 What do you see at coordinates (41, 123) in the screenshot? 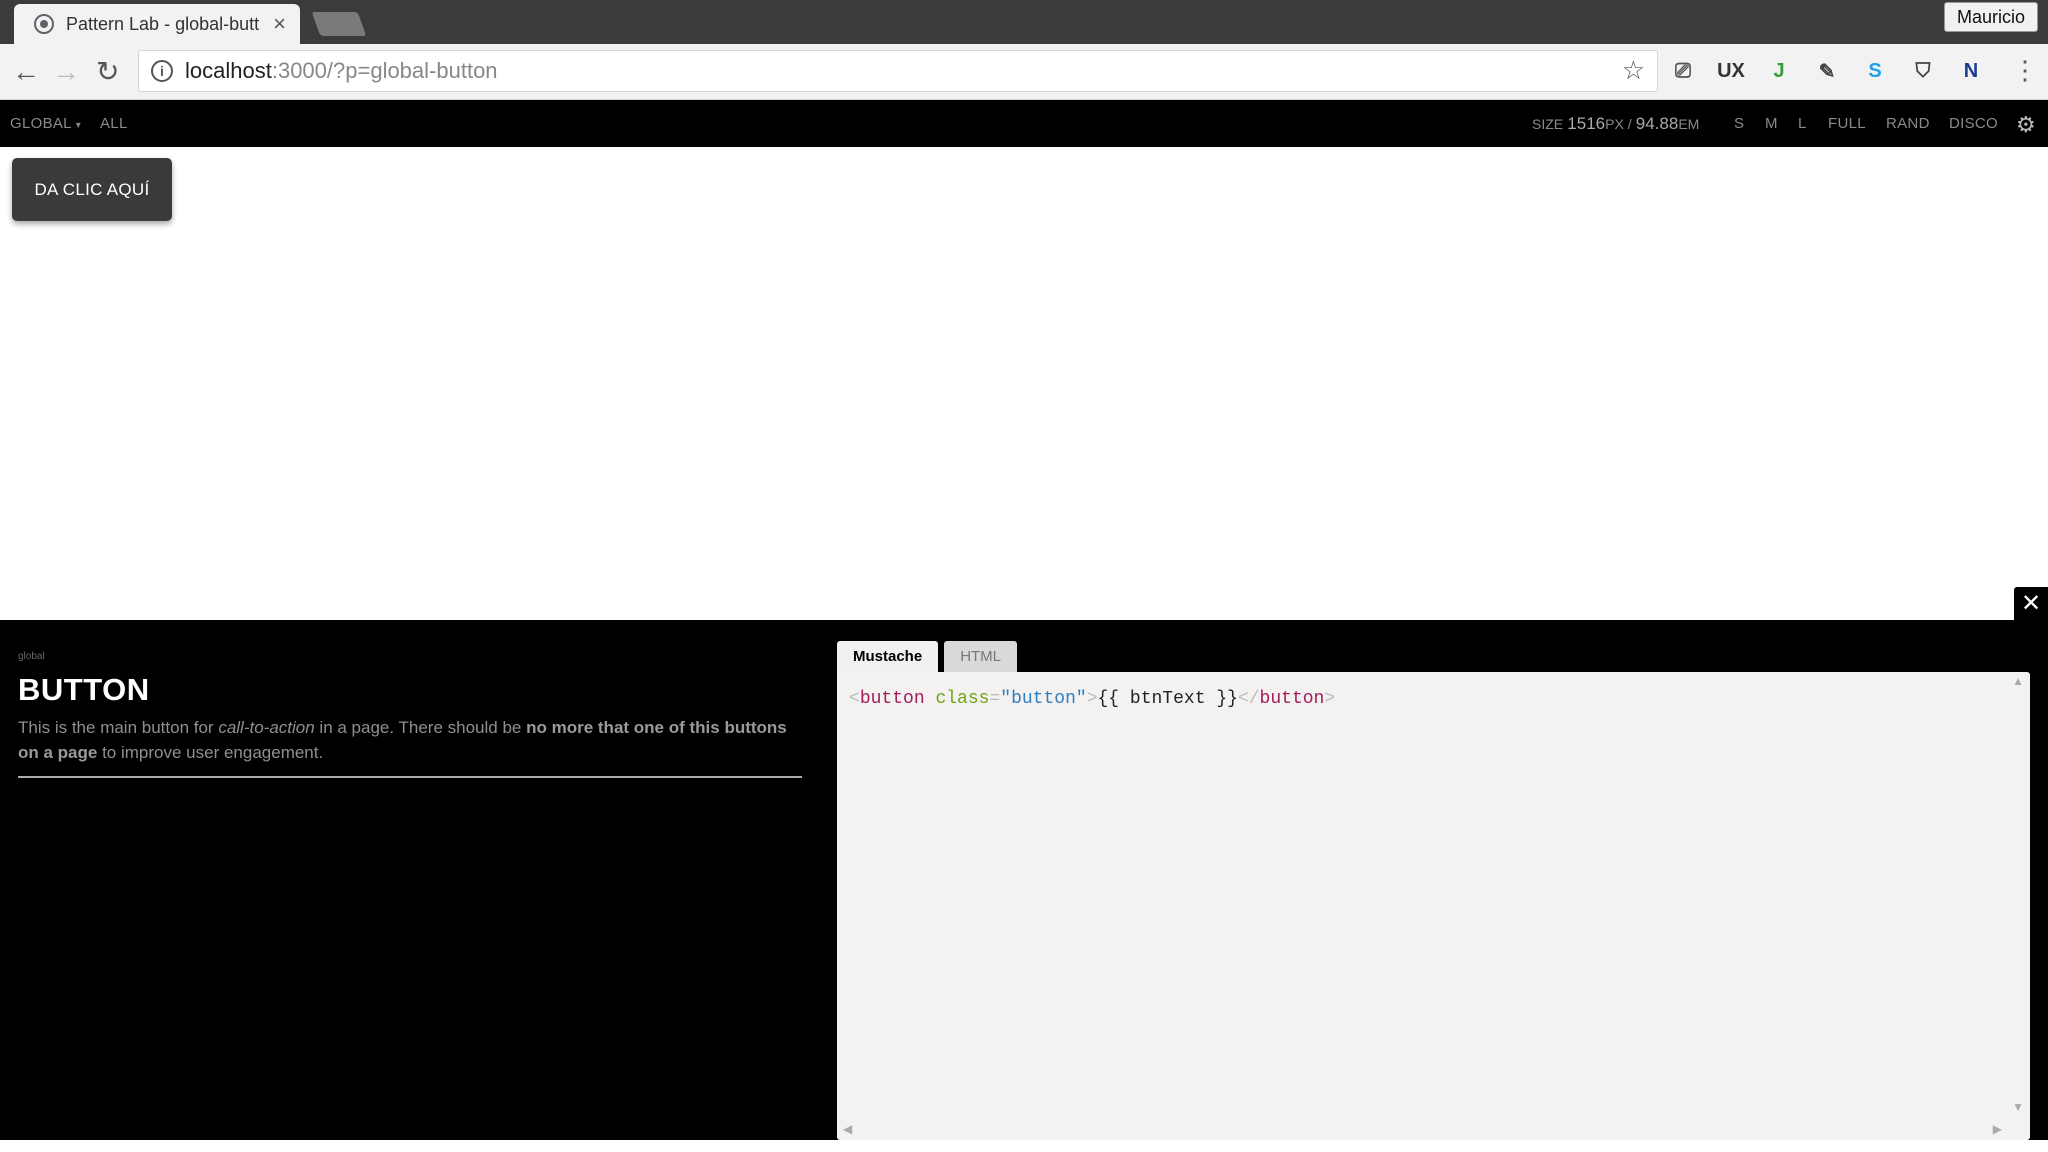
I see `nav-global-label: GLOBAL` at bounding box center [41, 123].